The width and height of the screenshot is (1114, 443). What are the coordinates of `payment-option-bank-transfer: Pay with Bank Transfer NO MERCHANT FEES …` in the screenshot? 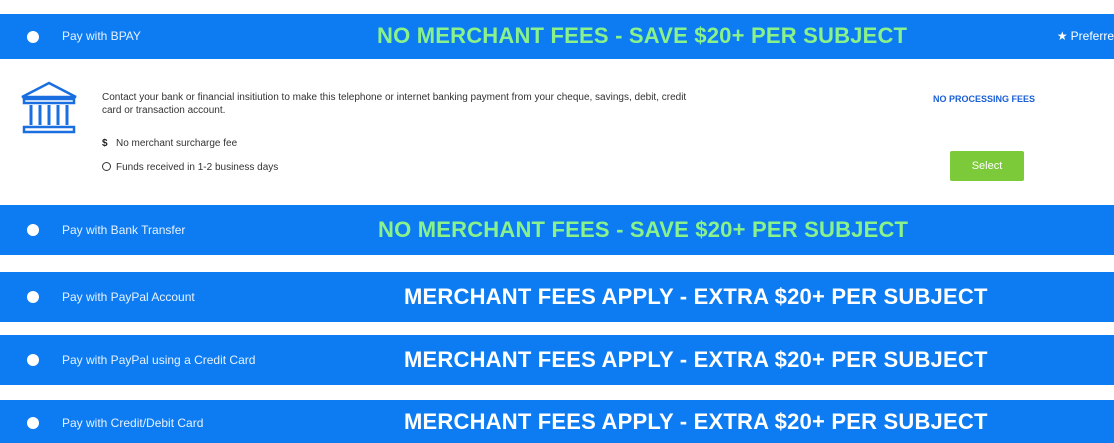 It's located at (557, 230).